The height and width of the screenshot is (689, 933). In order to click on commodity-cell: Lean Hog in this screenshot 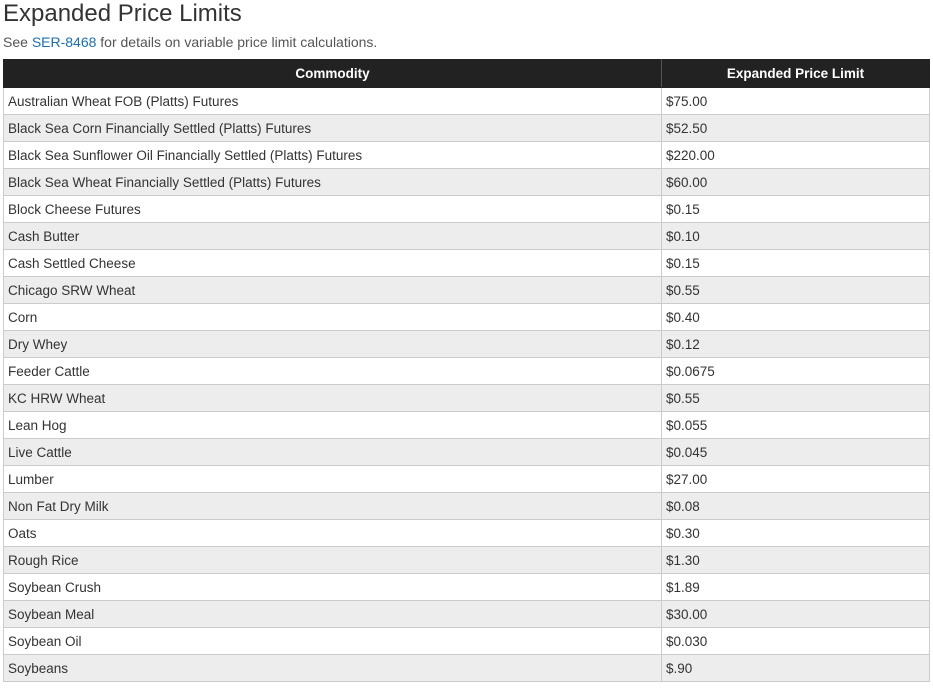, I will do `click(332, 425)`.